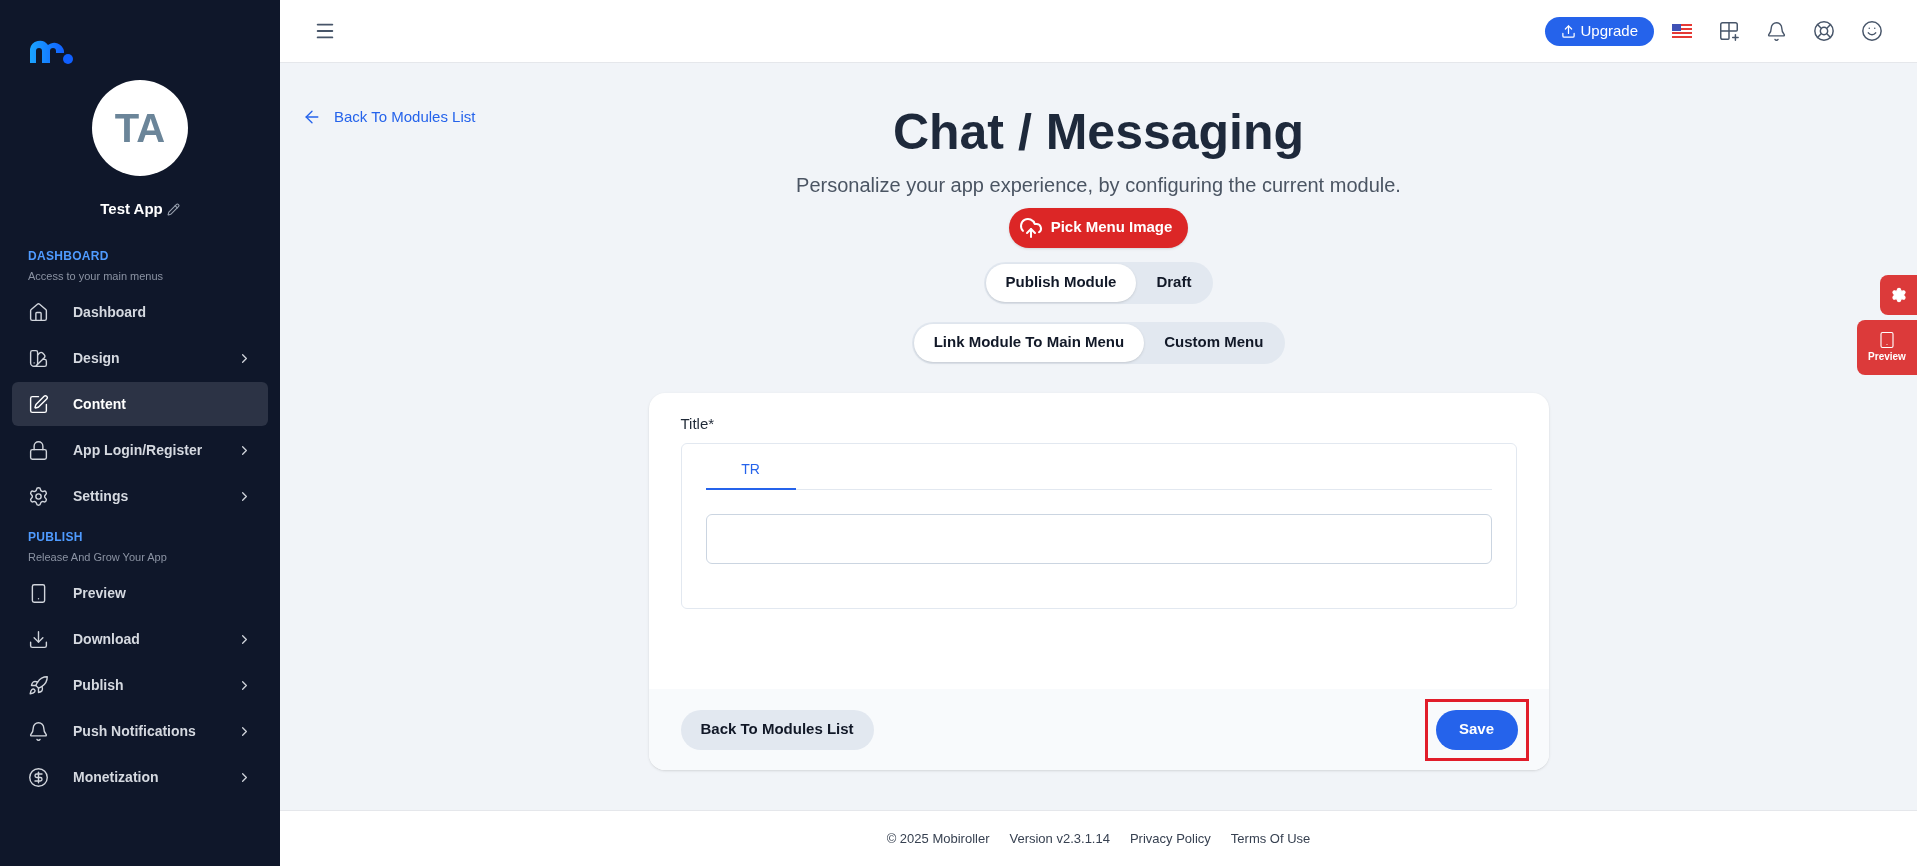  What do you see at coordinates (1098, 539) in the screenshot?
I see `title-input` at bounding box center [1098, 539].